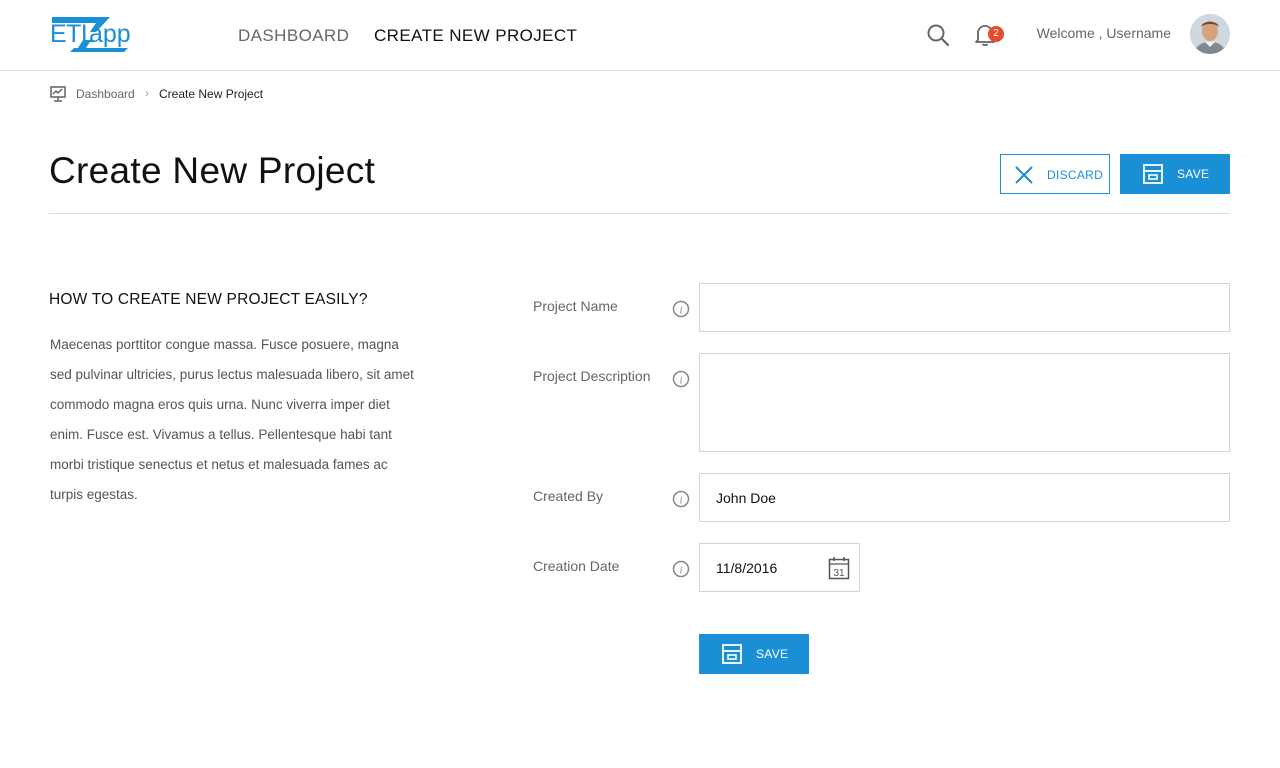  I want to click on created-by-label: Created By, so click(568, 496).